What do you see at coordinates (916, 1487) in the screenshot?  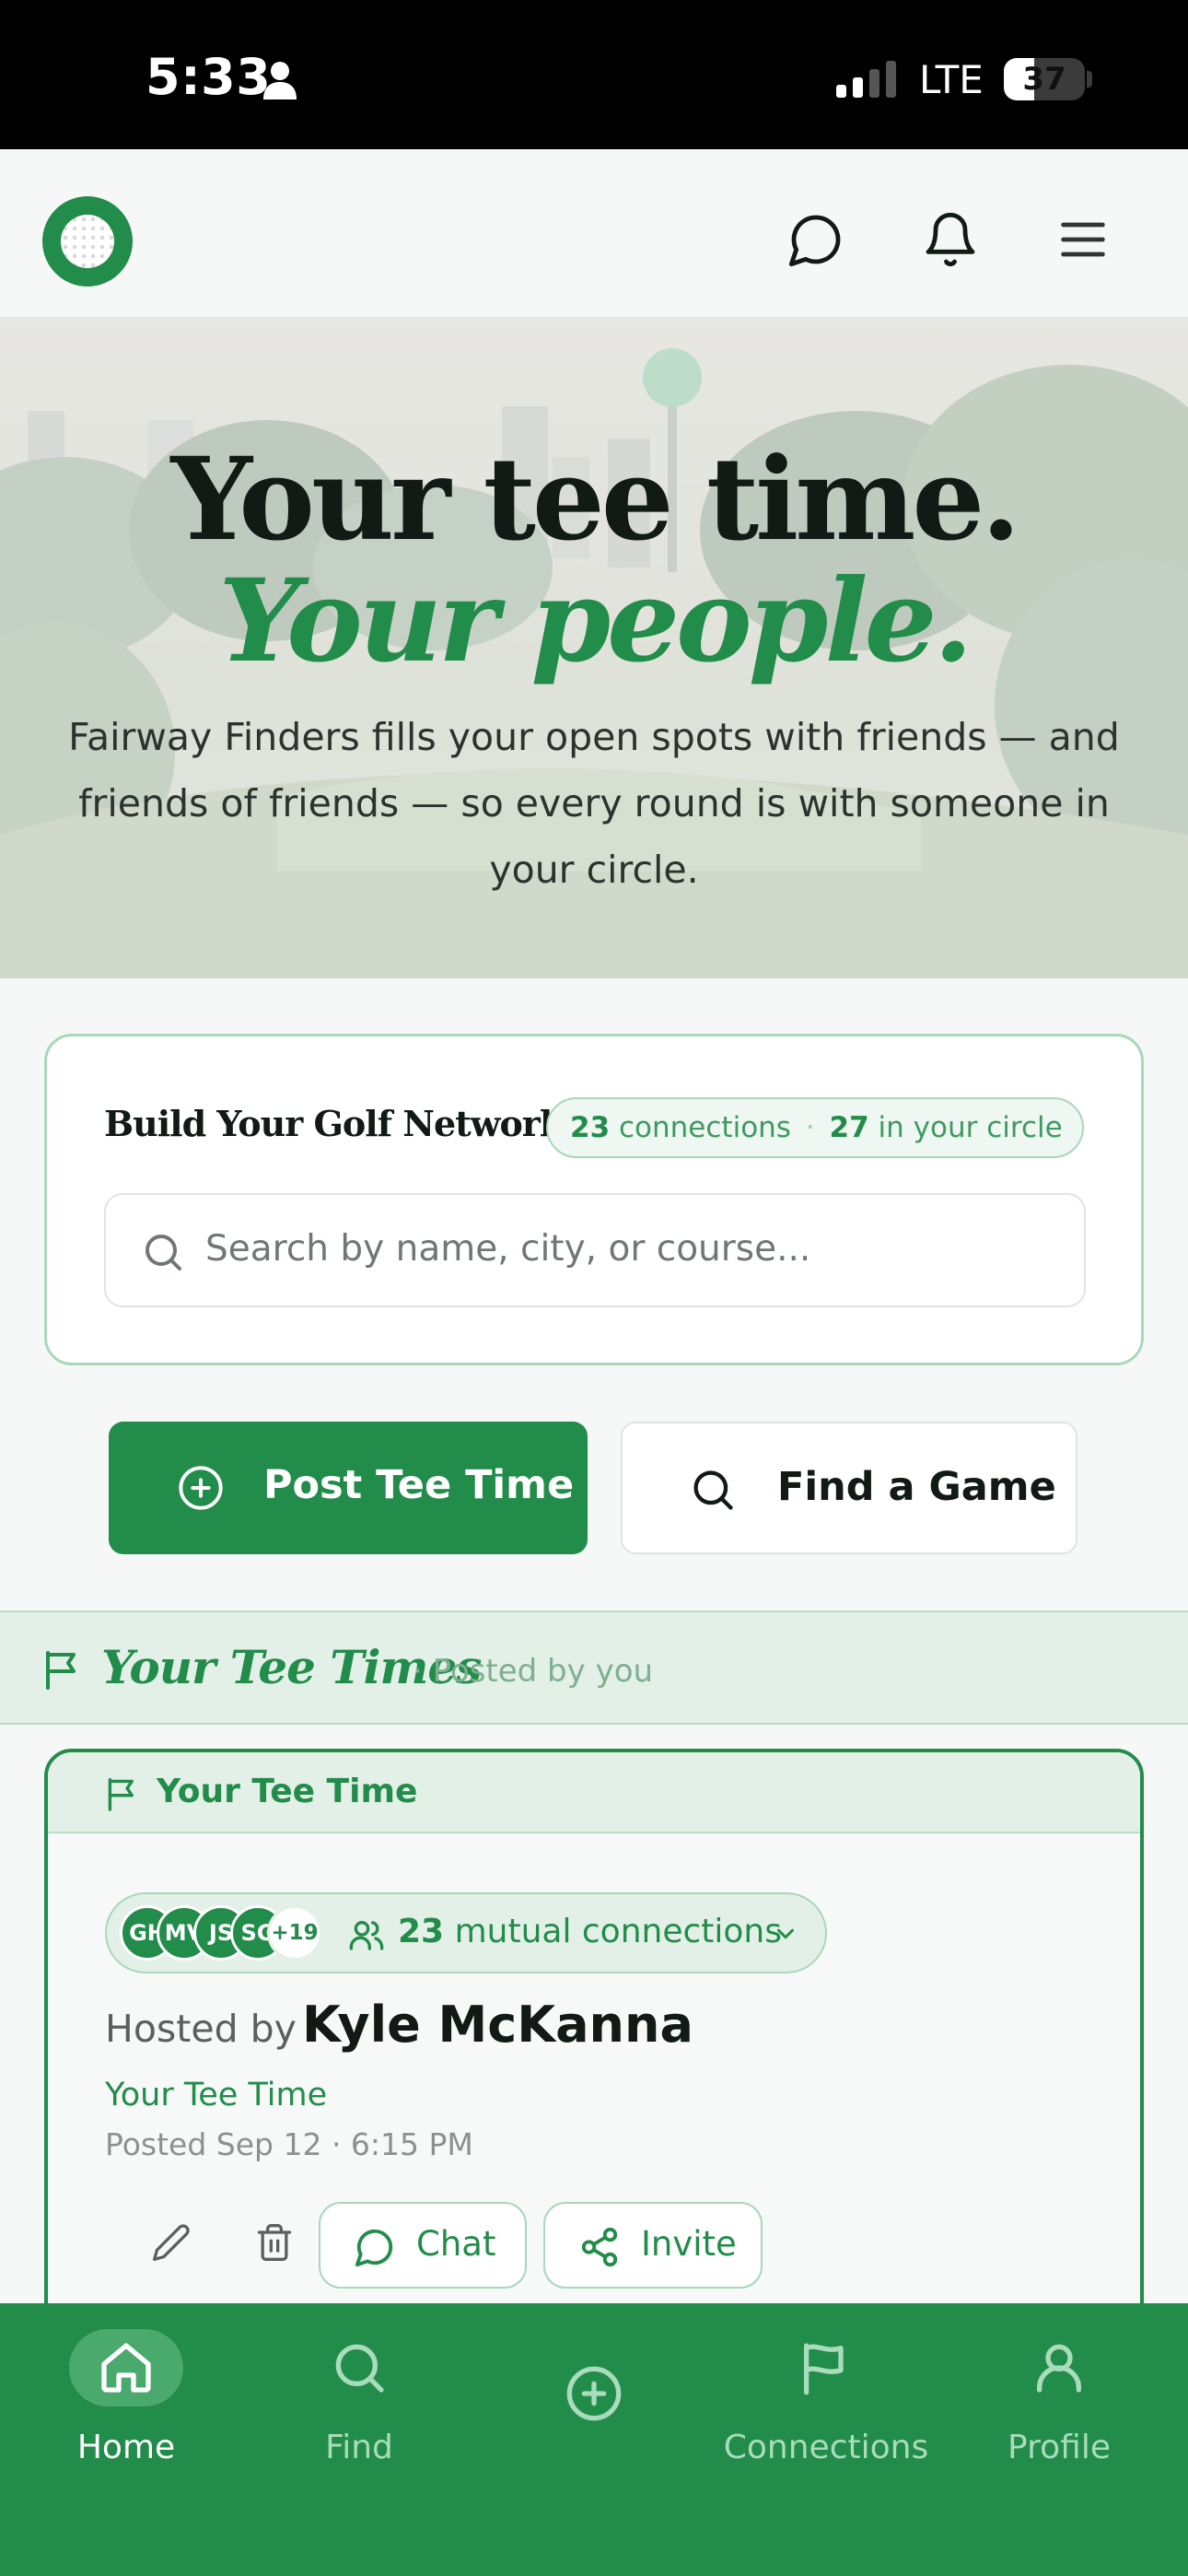 I see `find-game-label: Find a Game` at bounding box center [916, 1487].